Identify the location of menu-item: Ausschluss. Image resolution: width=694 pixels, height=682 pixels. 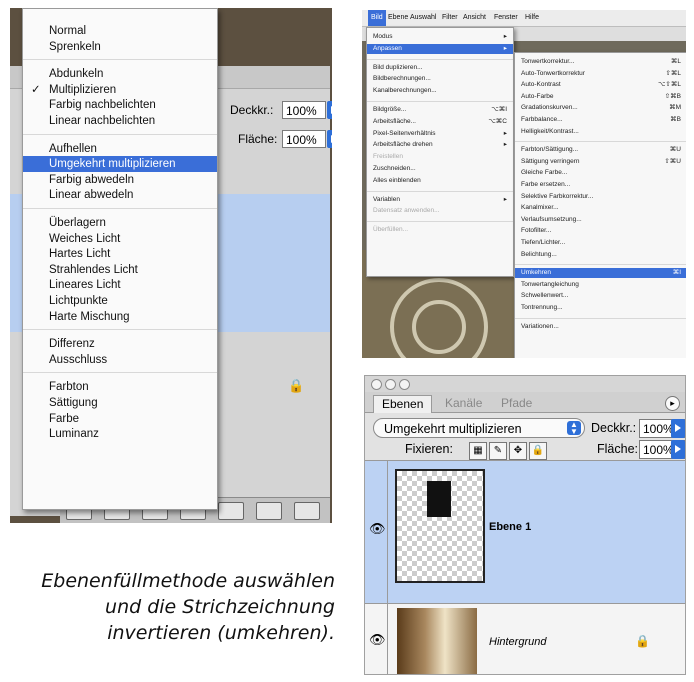
(120, 360).